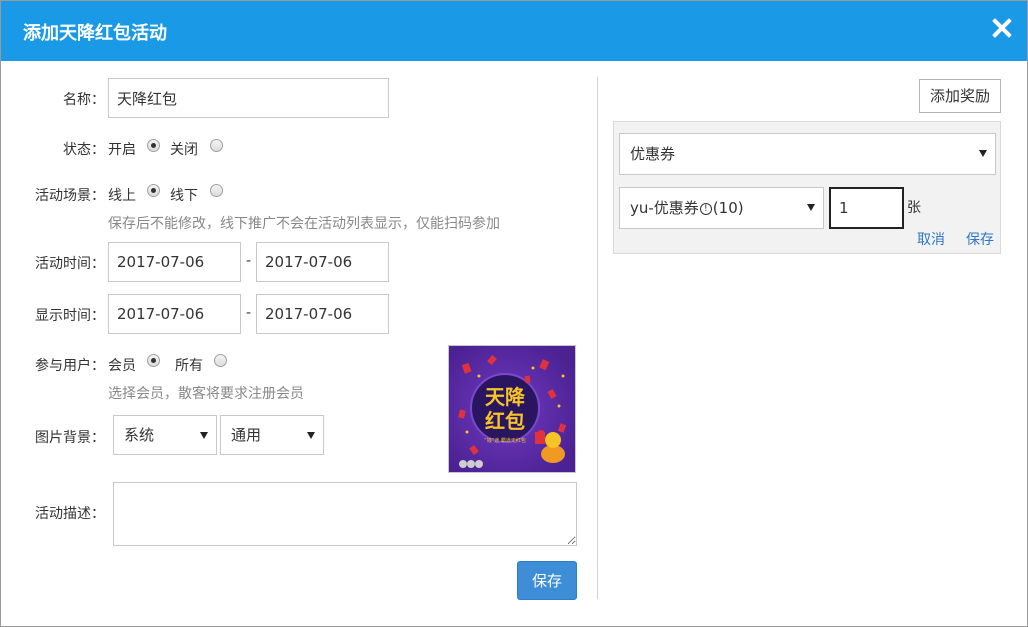 The width and height of the screenshot is (1028, 627). I want to click on participants-option-member-label: 会员, so click(122, 366).